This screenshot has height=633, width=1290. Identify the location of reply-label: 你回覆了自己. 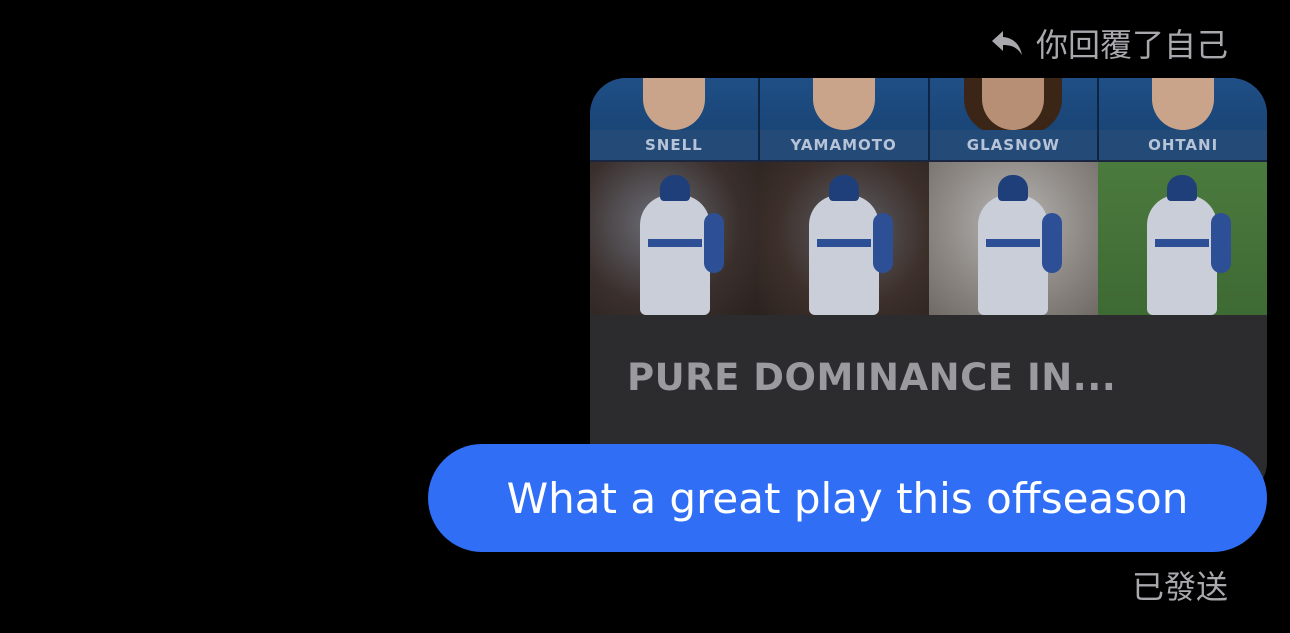
(1131, 45).